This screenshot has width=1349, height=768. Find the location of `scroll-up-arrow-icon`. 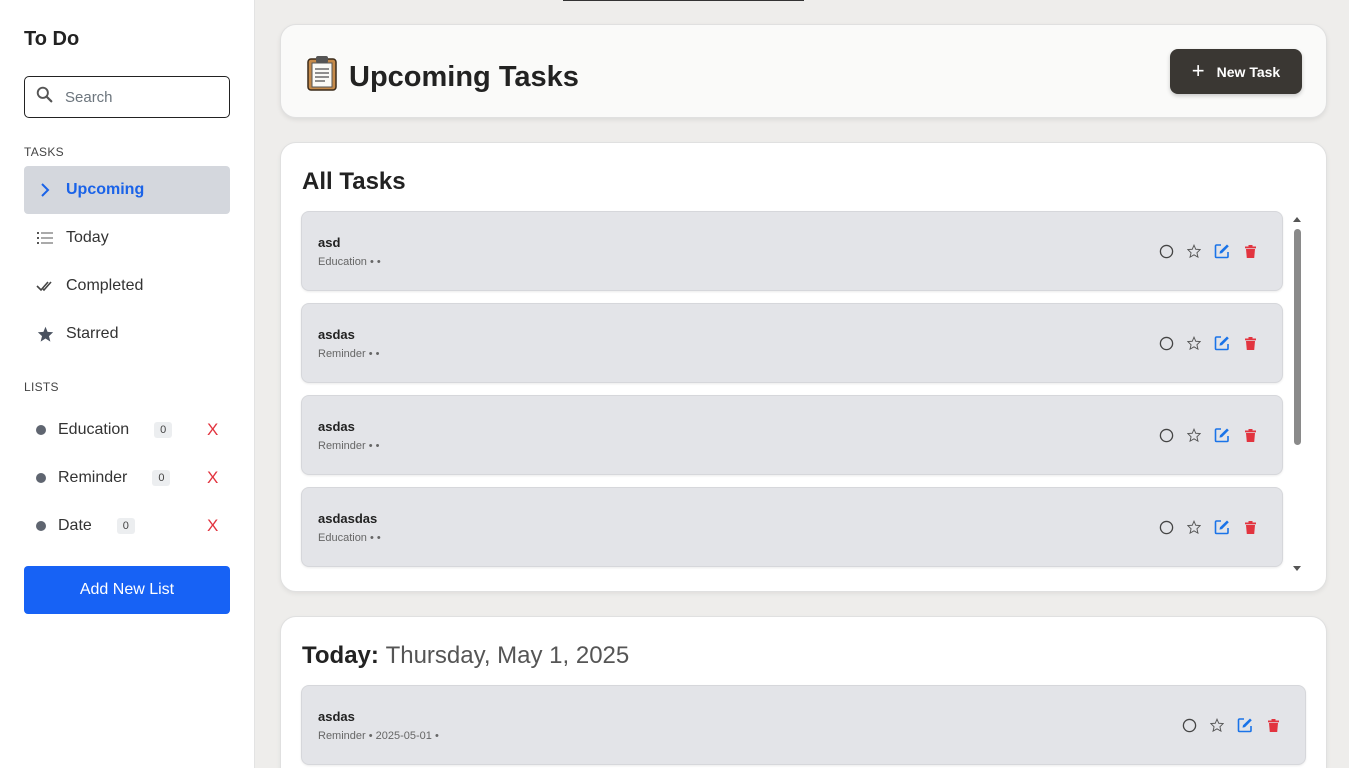

scroll-up-arrow-icon is located at coordinates (1297, 219).